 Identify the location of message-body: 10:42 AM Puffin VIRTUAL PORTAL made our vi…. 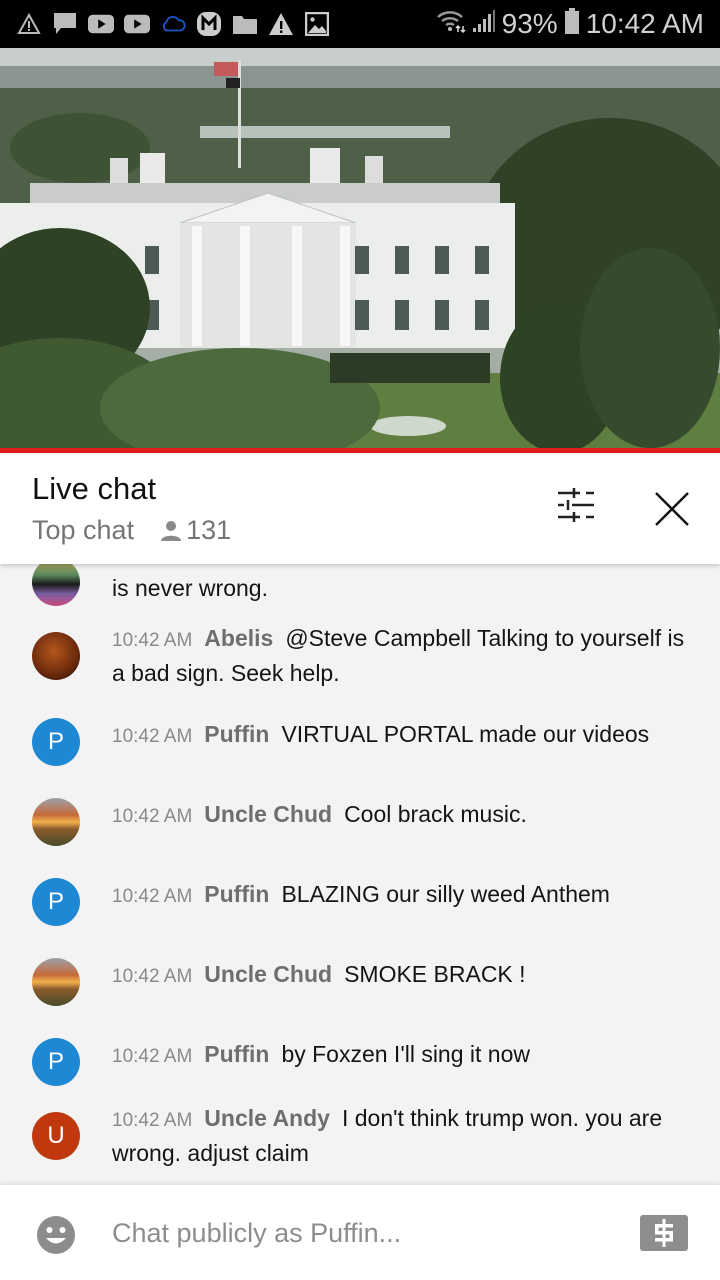
(404, 735).